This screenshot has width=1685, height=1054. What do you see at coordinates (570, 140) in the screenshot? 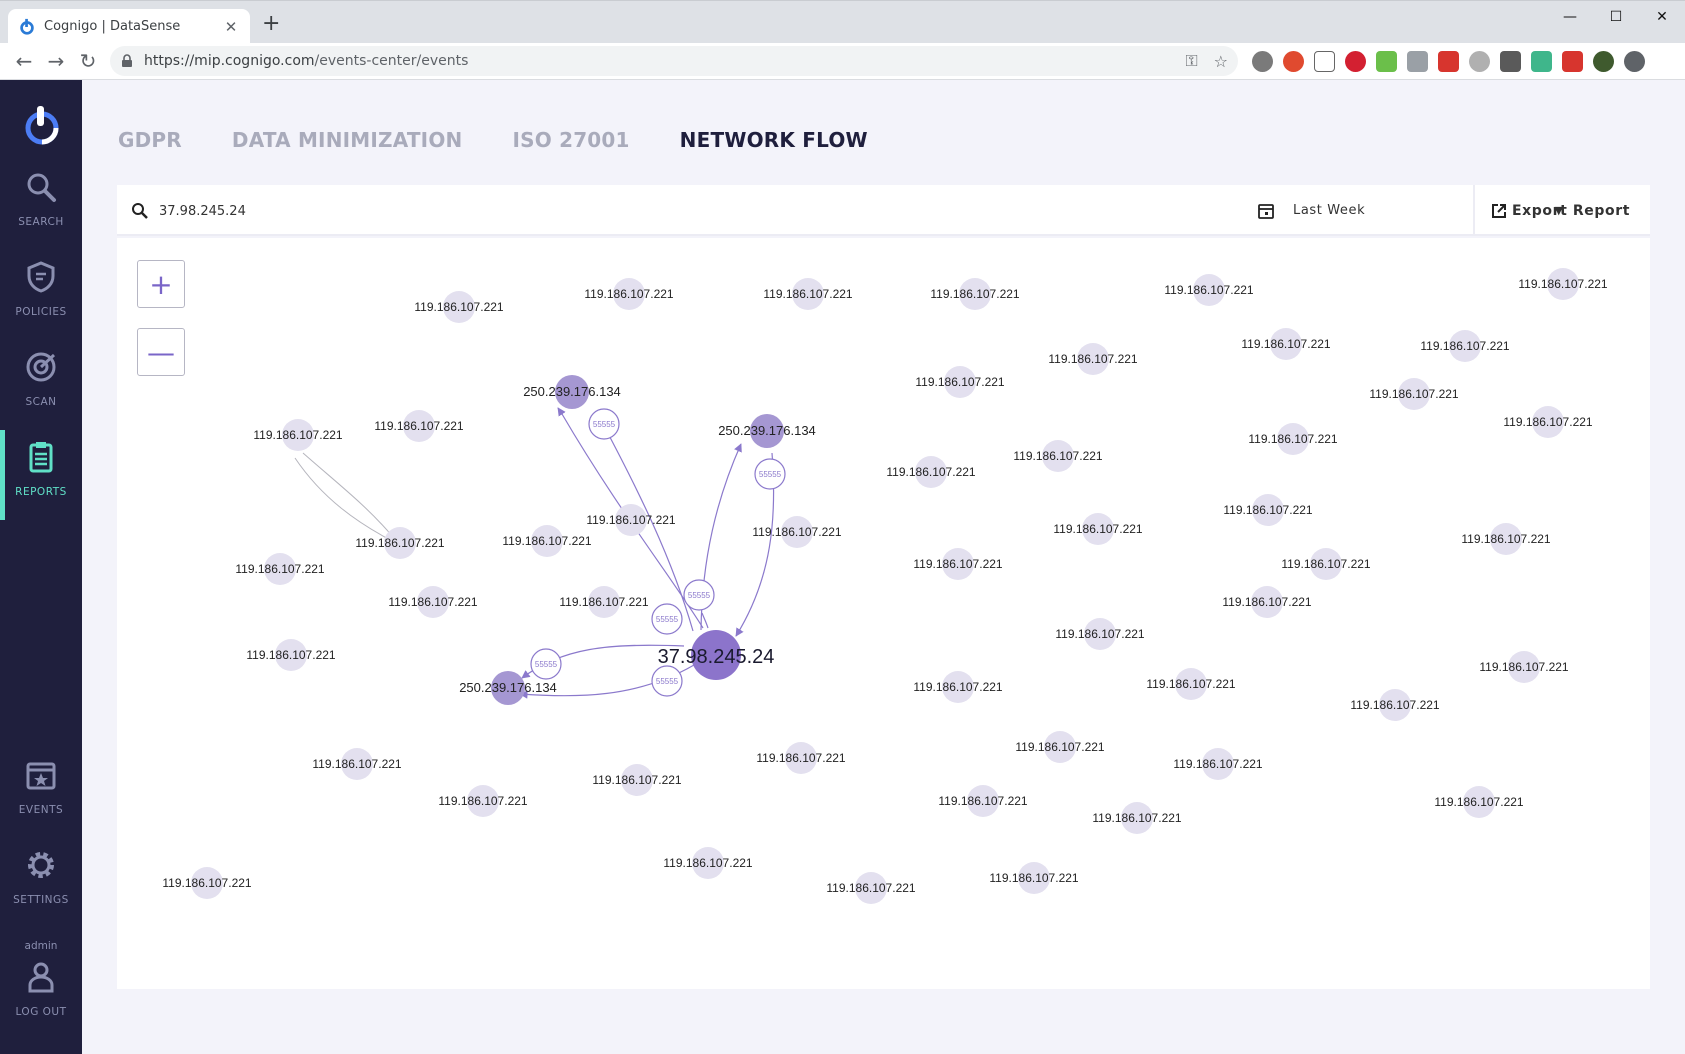
I see `tab-iso-27001: ISO 27001` at bounding box center [570, 140].